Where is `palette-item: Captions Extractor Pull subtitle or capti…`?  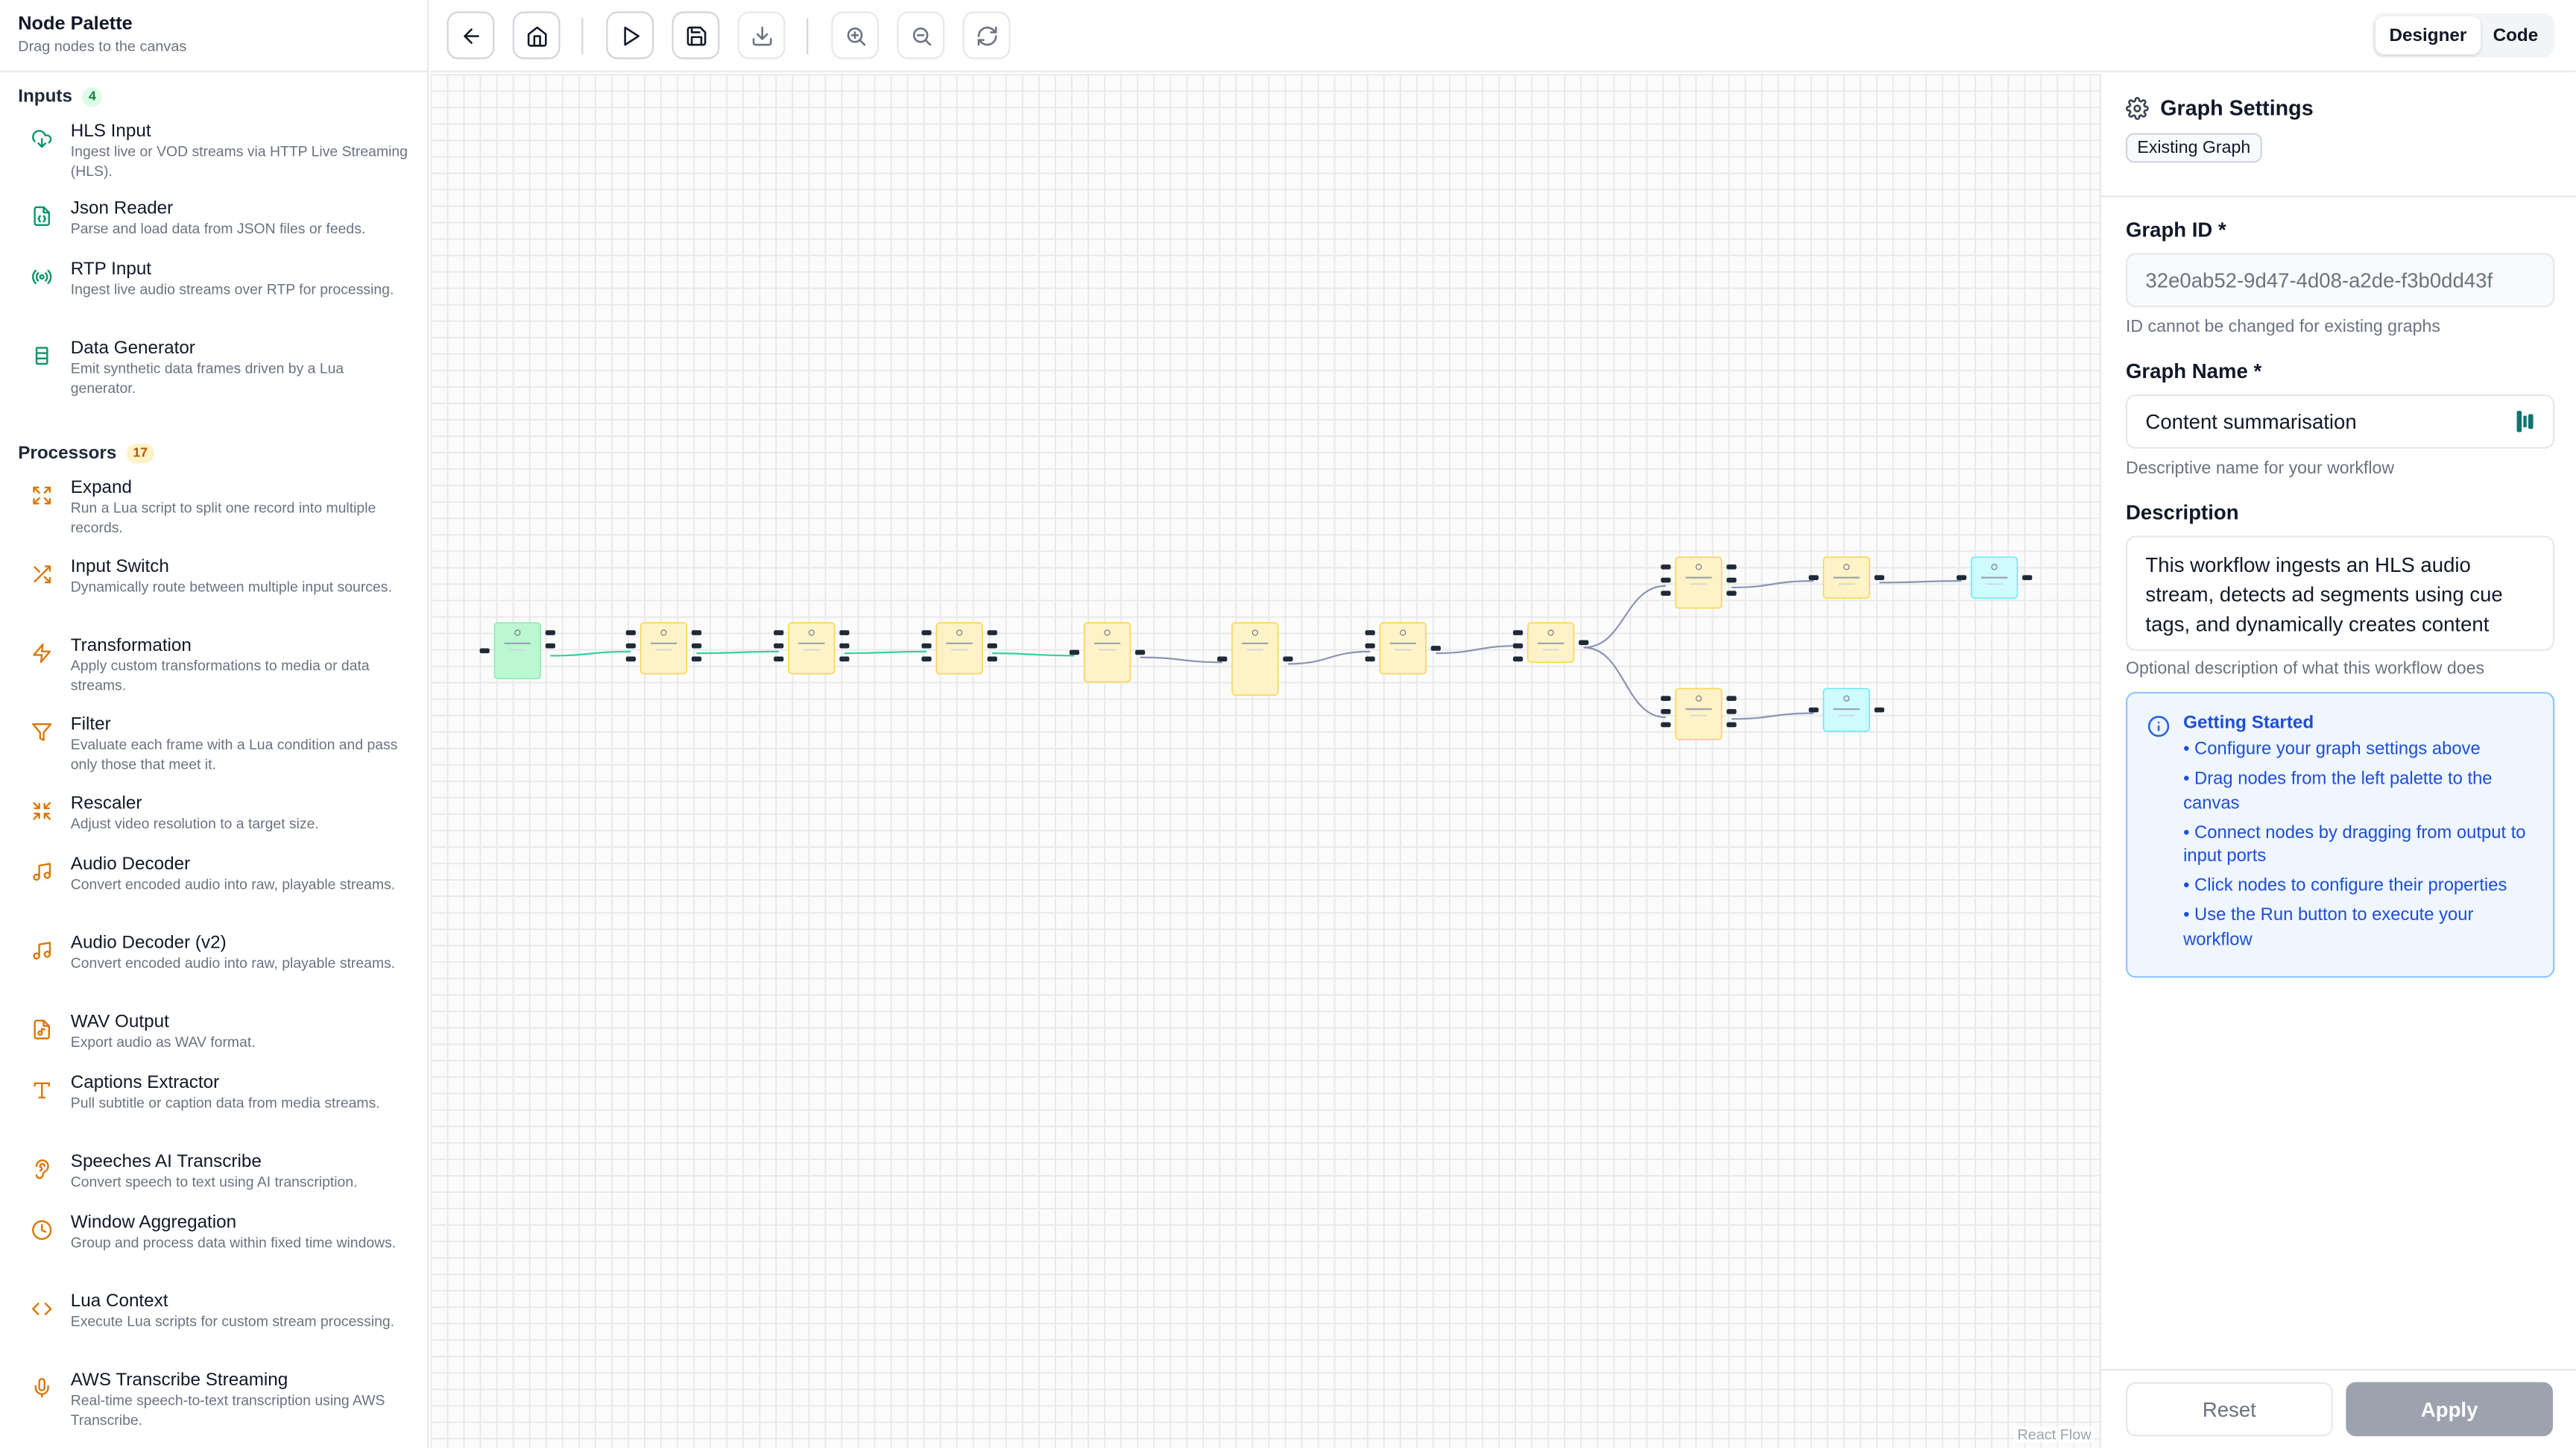 palette-item: Captions Extractor Pull subtitle or capti… is located at coordinates (214, 1110).